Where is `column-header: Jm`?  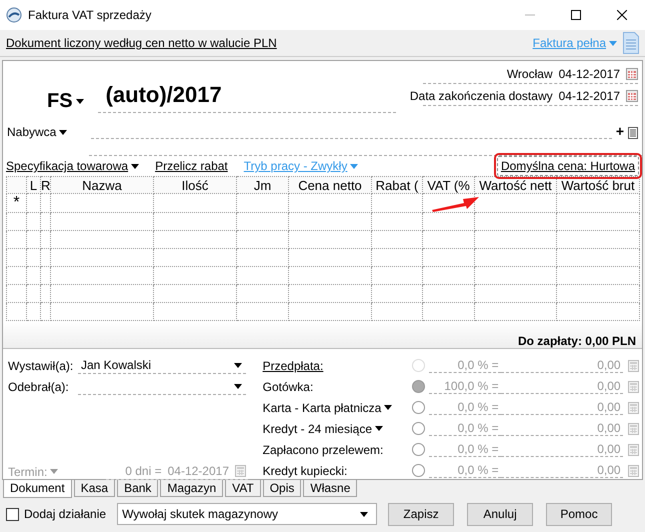 column-header: Jm is located at coordinates (262, 185).